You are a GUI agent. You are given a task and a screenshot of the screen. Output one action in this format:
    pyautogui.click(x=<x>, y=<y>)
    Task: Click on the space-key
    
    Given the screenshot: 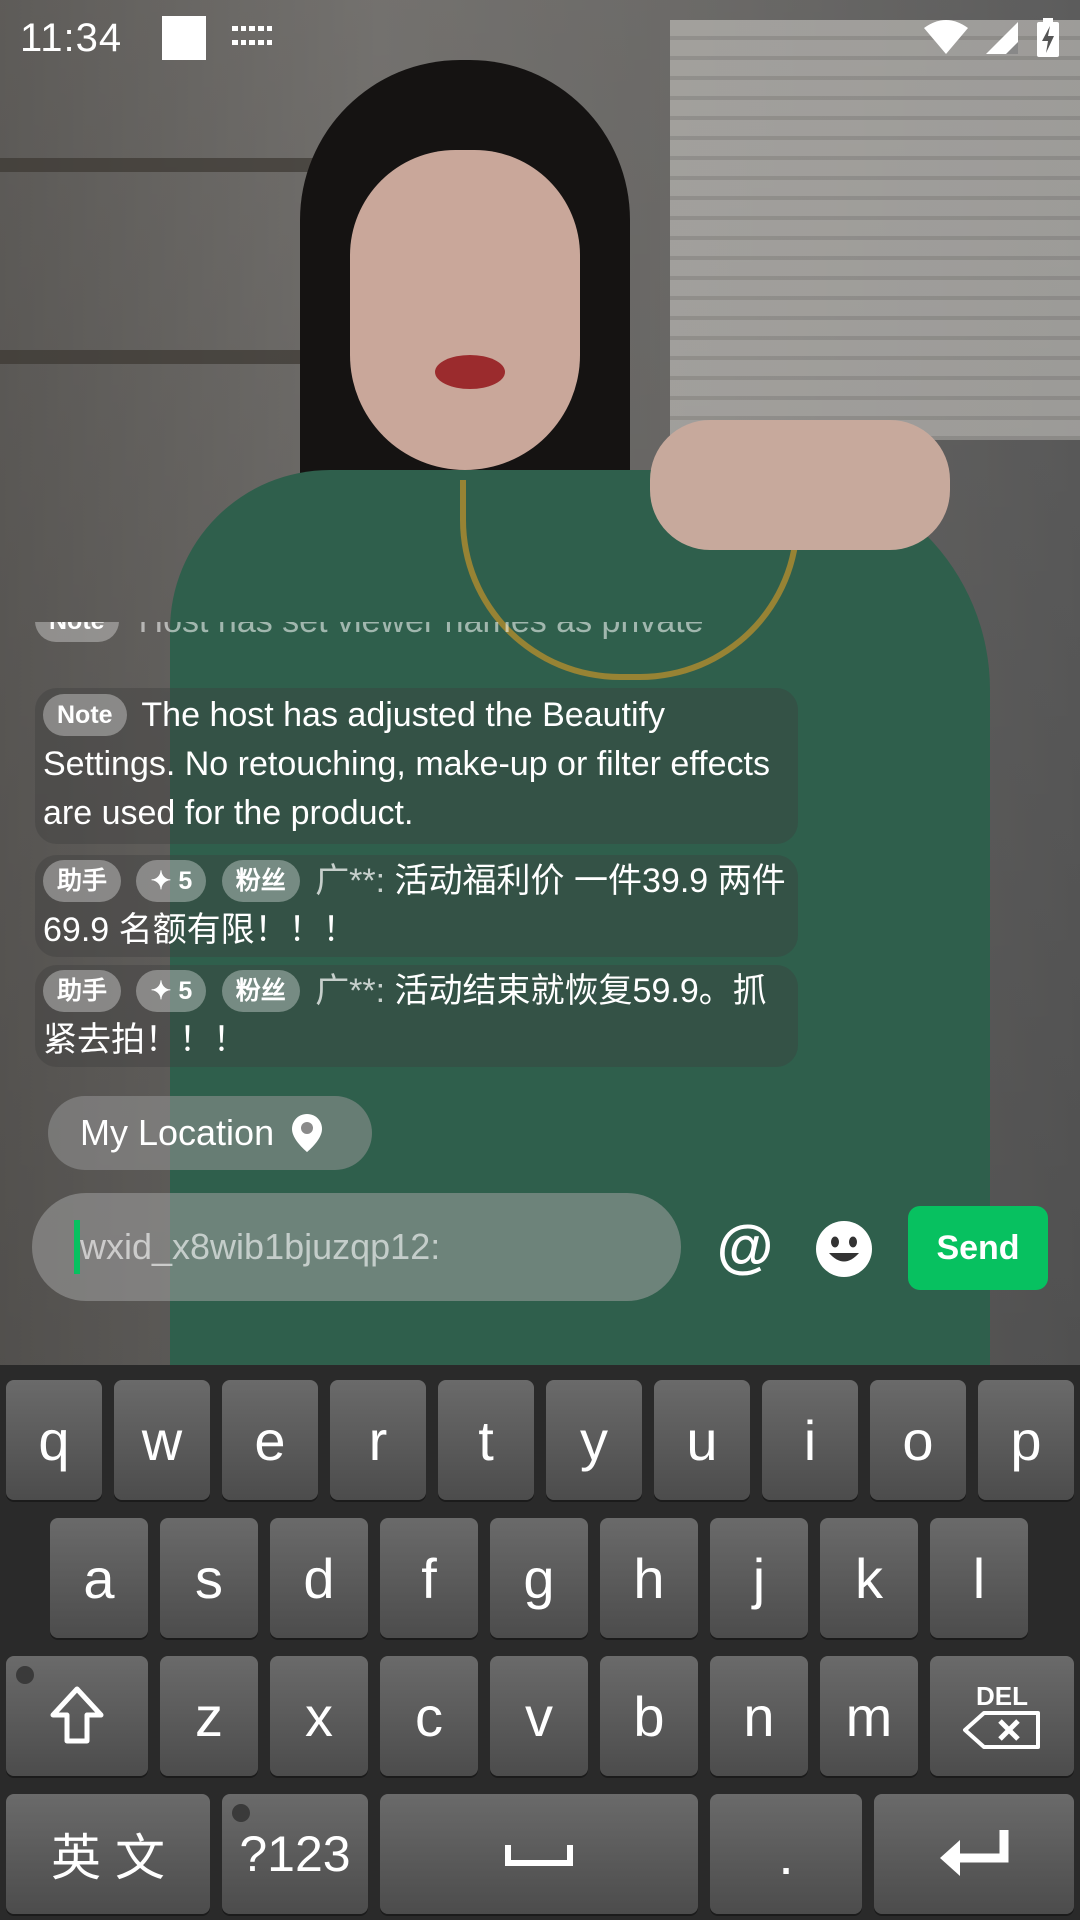 What is the action you would take?
    pyautogui.click(x=539, y=1854)
    